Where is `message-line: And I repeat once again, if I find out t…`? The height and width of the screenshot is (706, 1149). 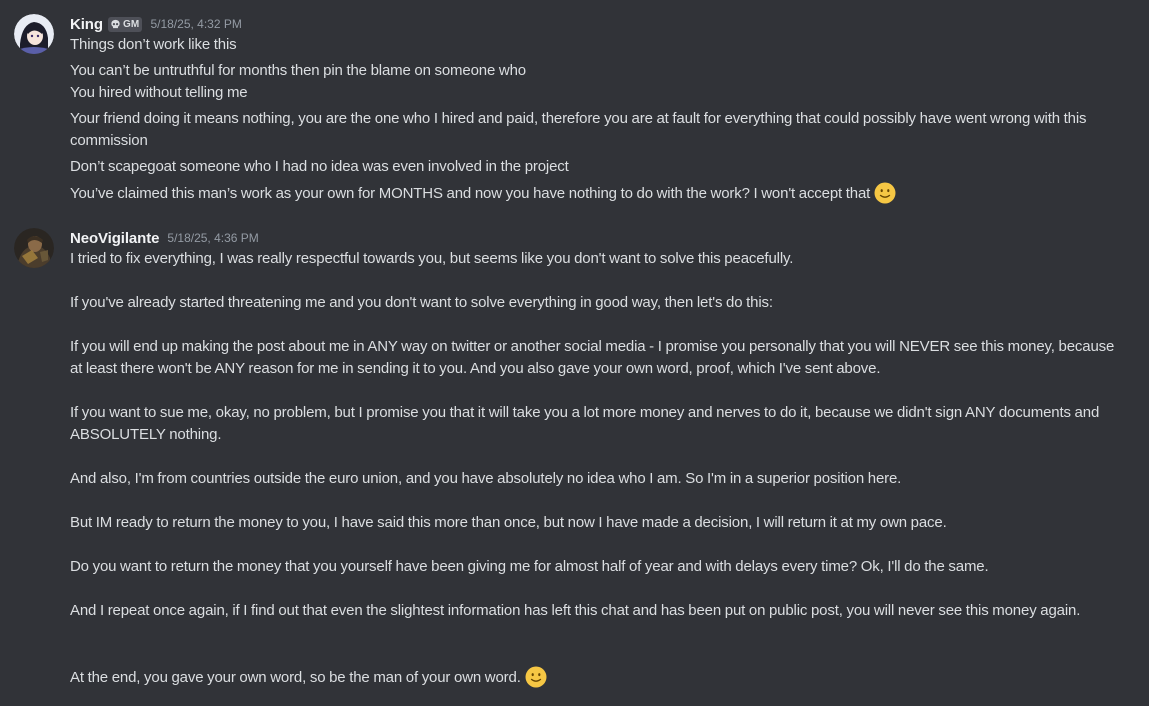 message-line: And I repeat once again, if I find out t… is located at coordinates (600, 611).